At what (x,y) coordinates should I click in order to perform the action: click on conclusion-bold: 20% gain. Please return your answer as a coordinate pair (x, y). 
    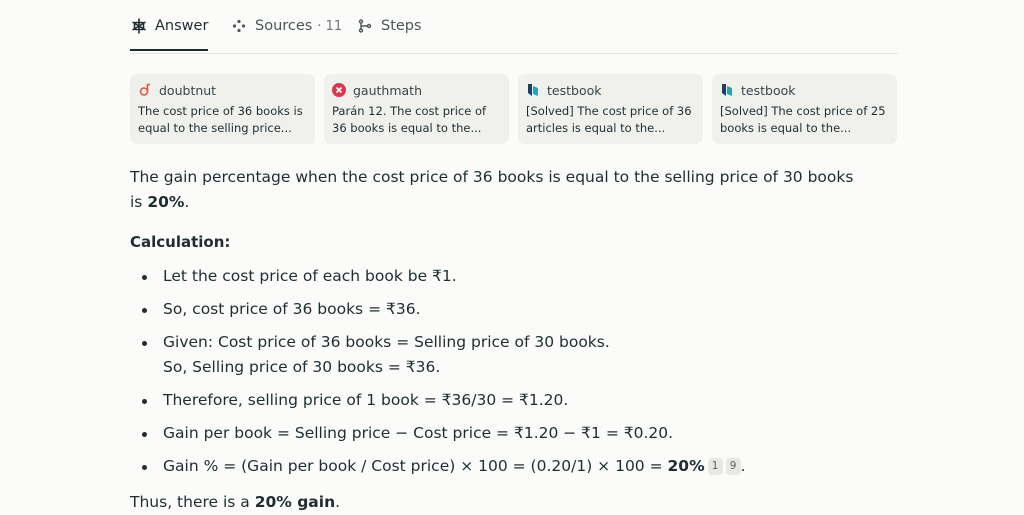
    Looking at the image, I should click on (295, 502).